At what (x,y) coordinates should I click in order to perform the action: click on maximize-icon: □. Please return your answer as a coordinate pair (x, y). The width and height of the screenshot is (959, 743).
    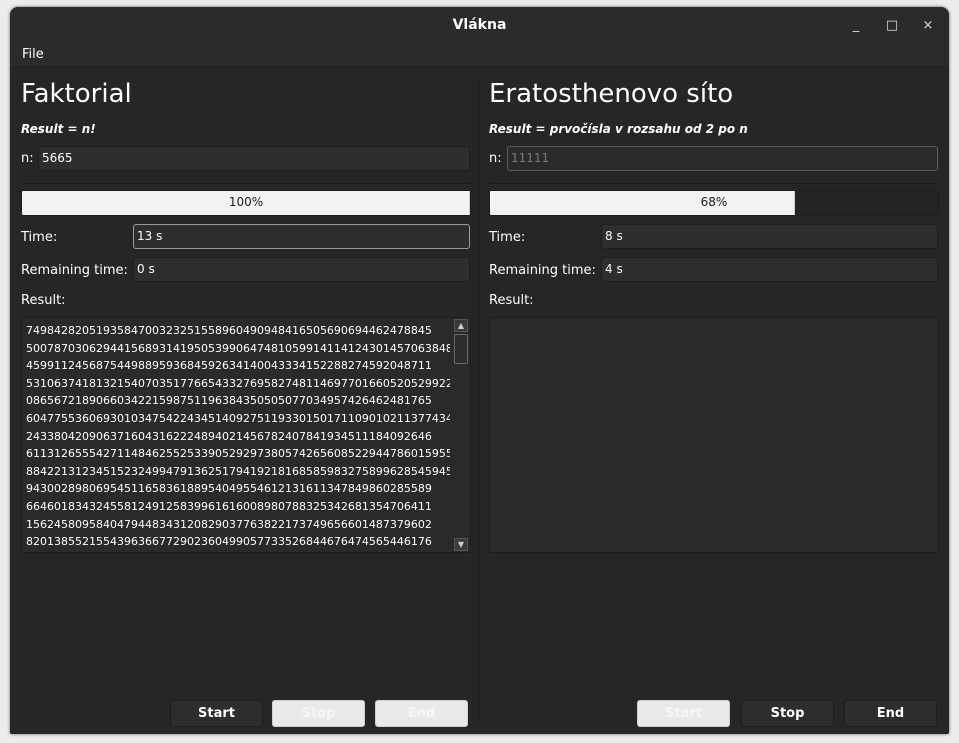
    Looking at the image, I should click on (892, 26).